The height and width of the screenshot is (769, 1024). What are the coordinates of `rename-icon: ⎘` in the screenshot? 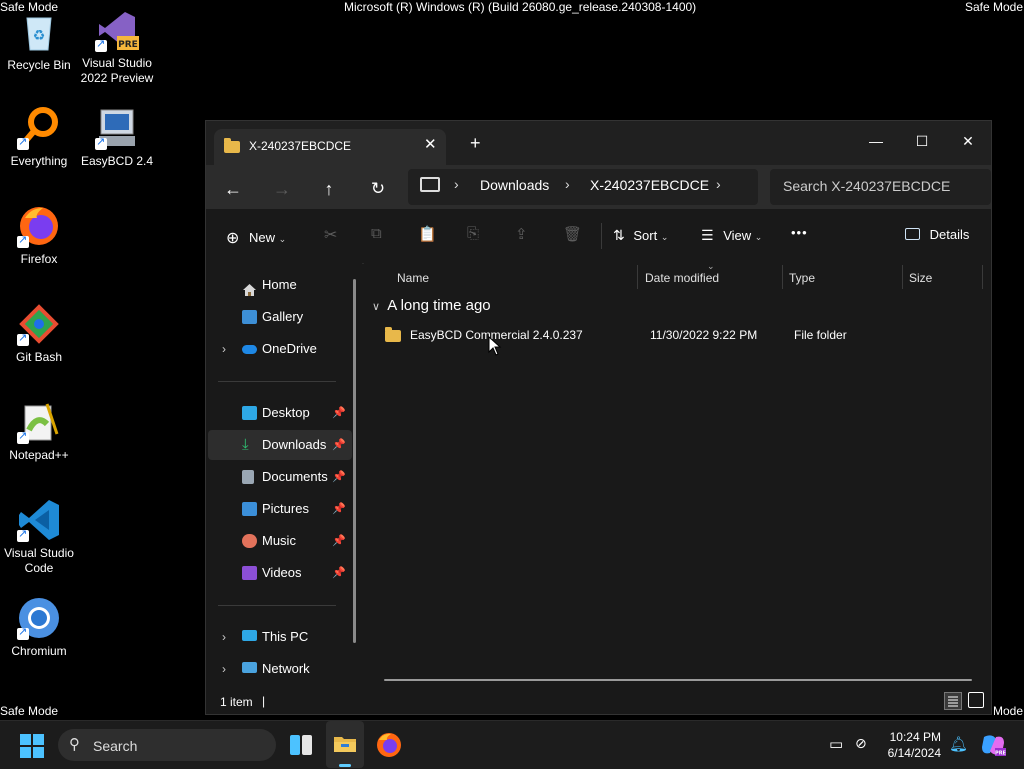 It's located at (473, 233).